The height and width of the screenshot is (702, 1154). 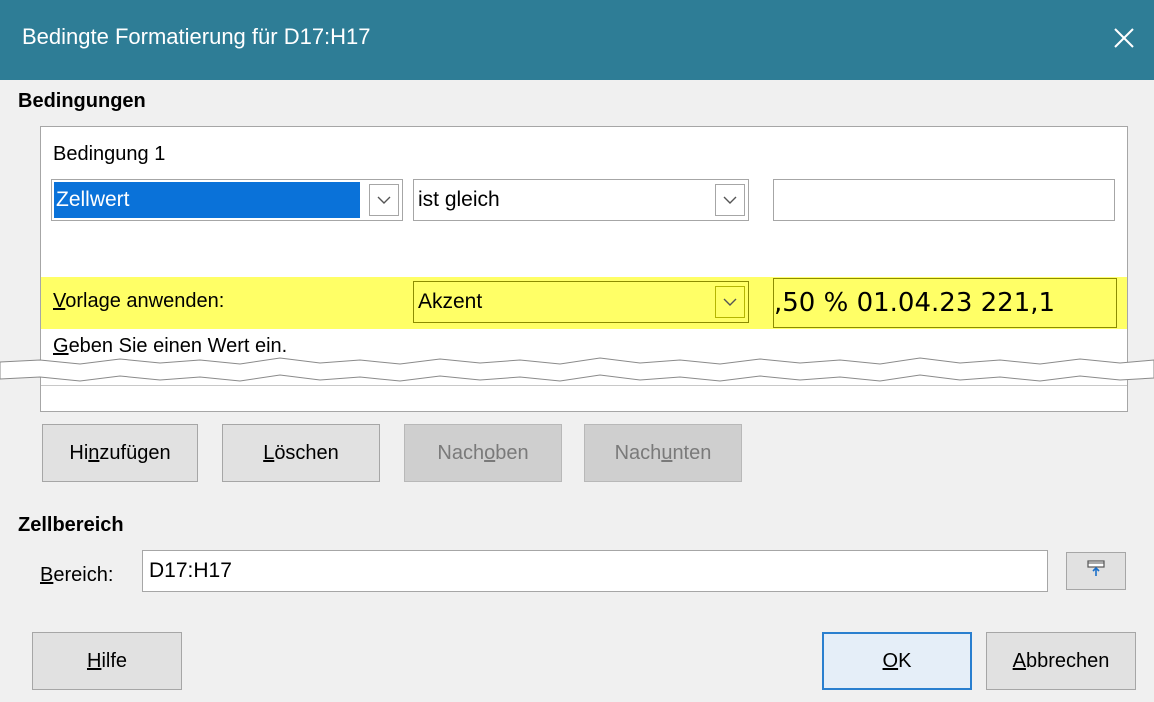 I want to click on shrink-button, so click(x=1096, y=571).